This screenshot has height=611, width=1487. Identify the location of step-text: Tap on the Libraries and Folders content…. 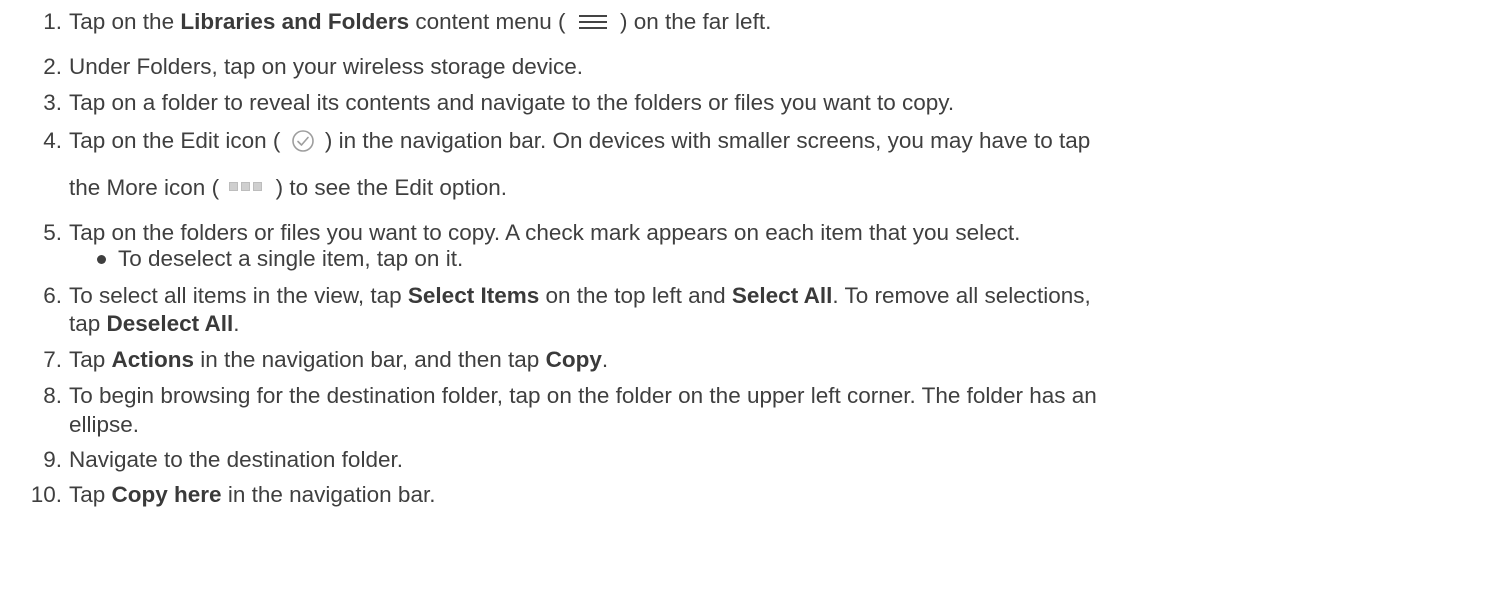
(420, 21).